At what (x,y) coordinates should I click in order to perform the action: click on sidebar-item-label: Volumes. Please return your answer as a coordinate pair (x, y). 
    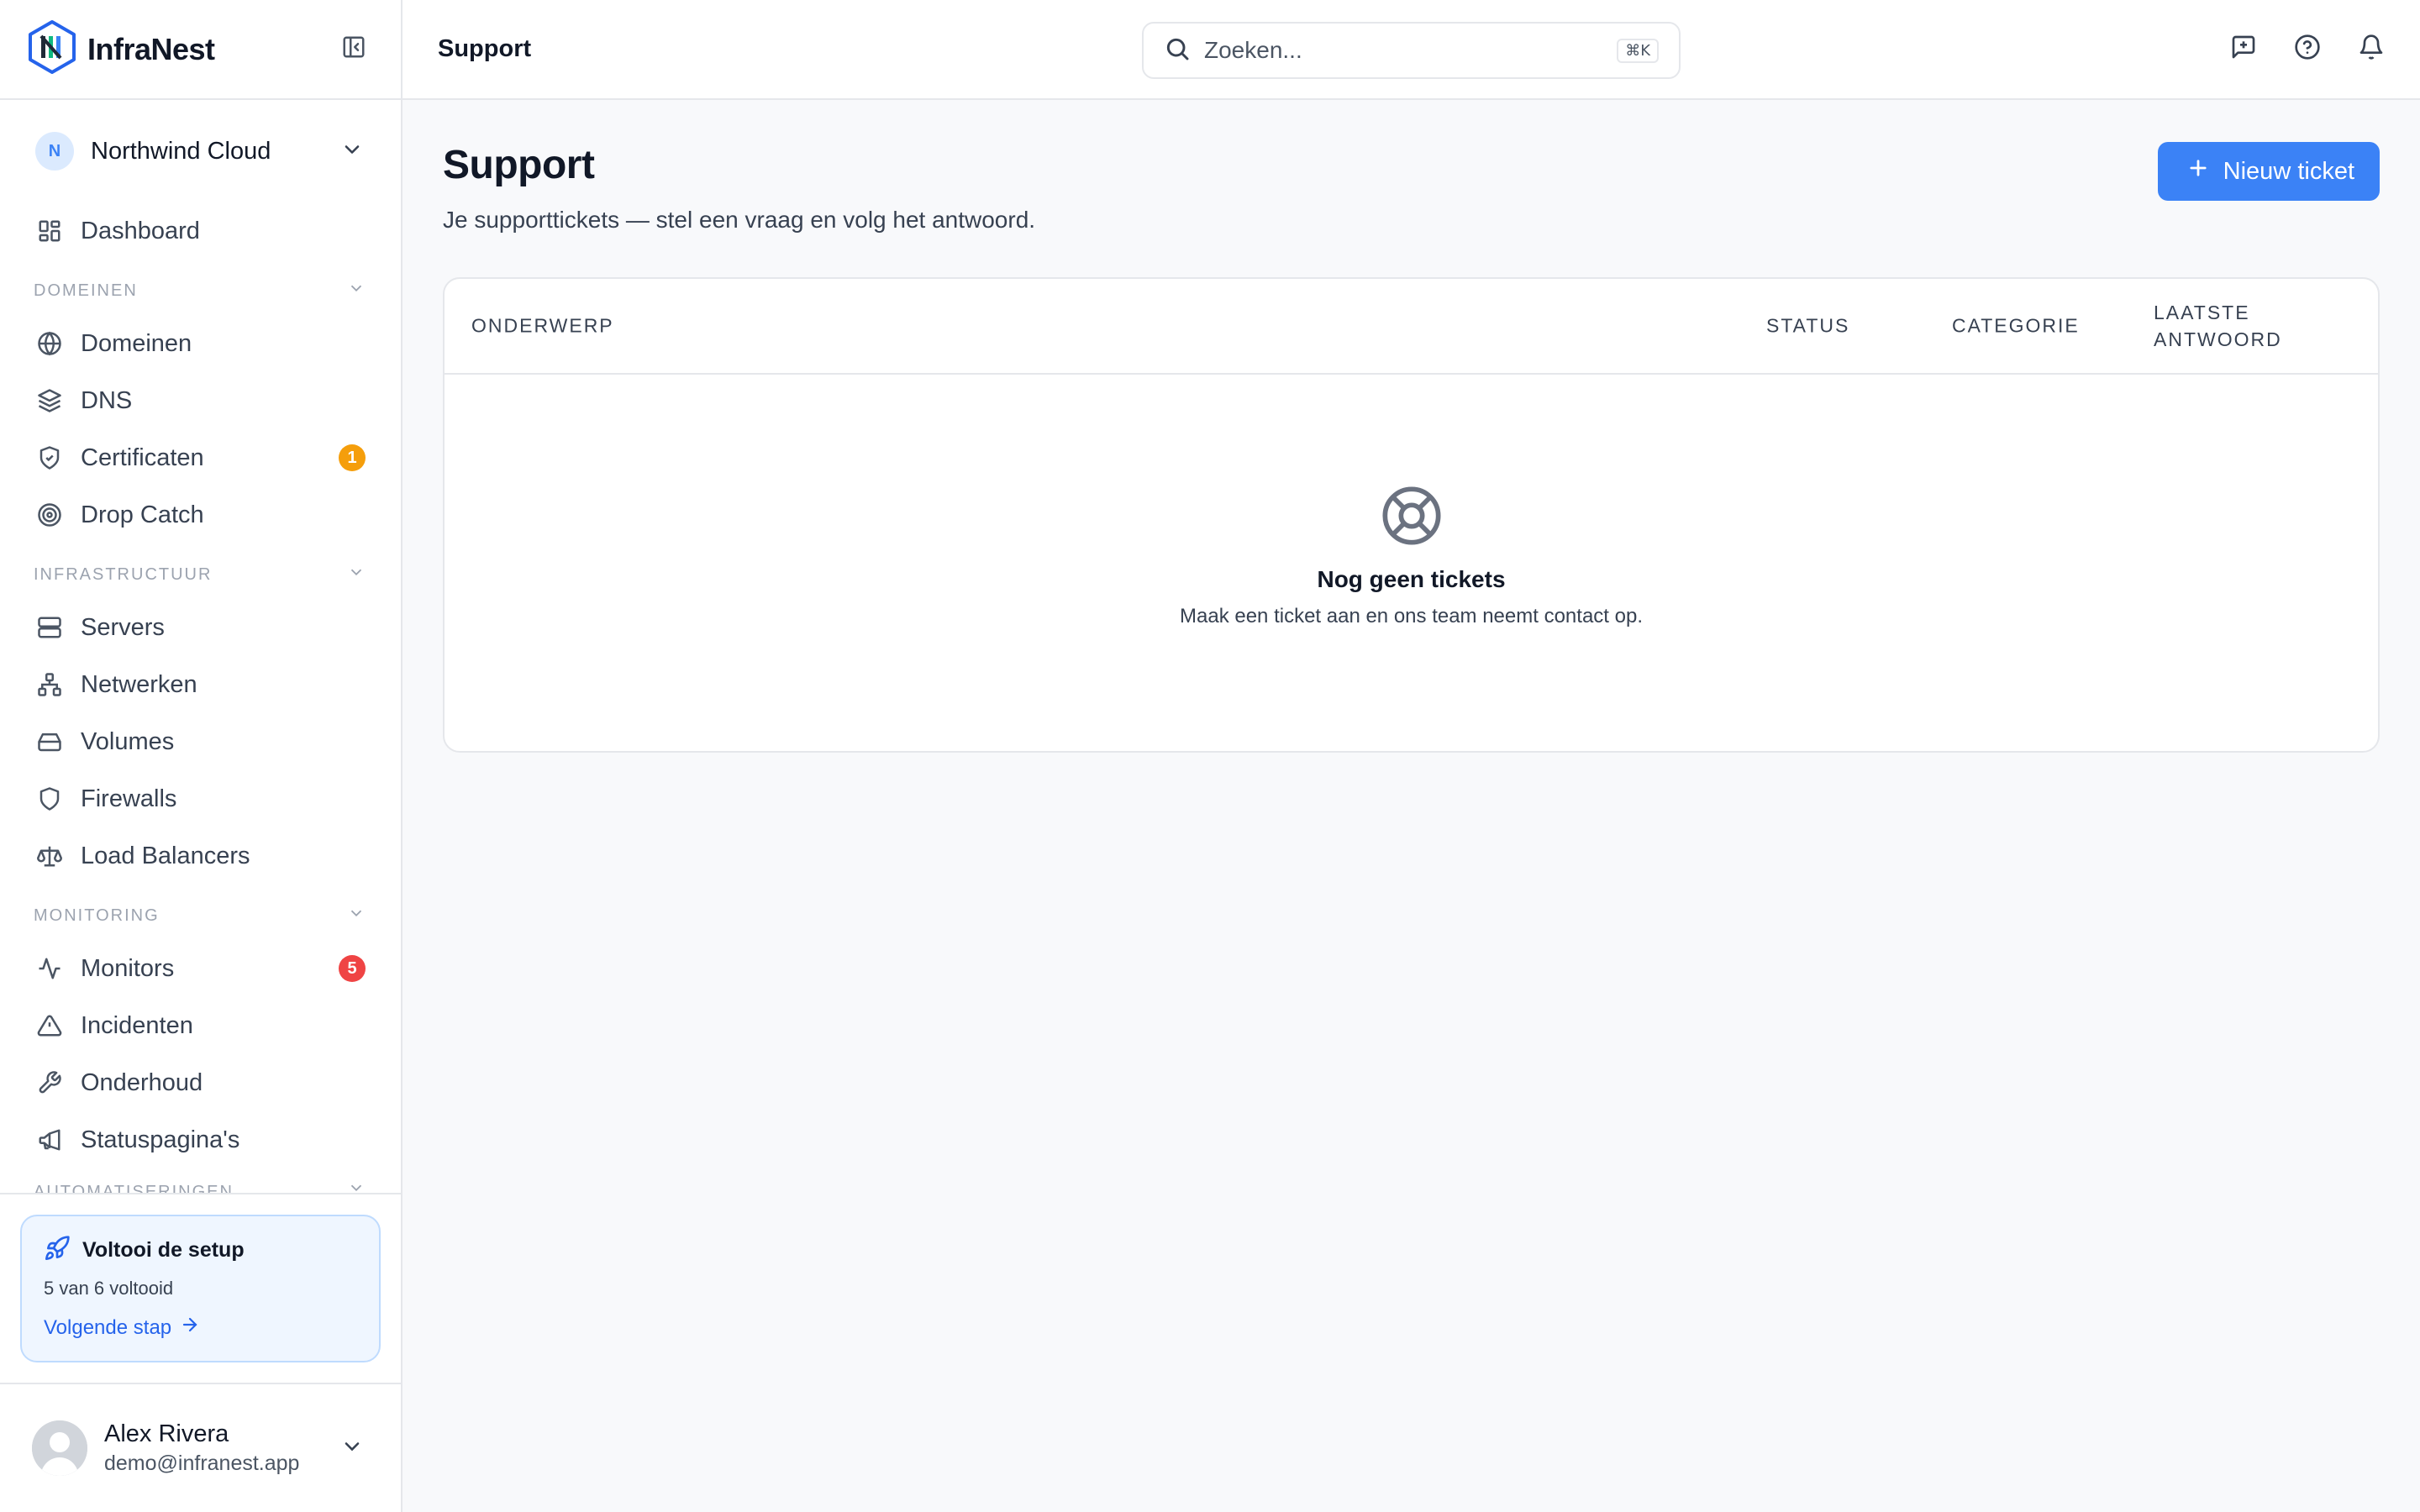
    Looking at the image, I should click on (128, 741).